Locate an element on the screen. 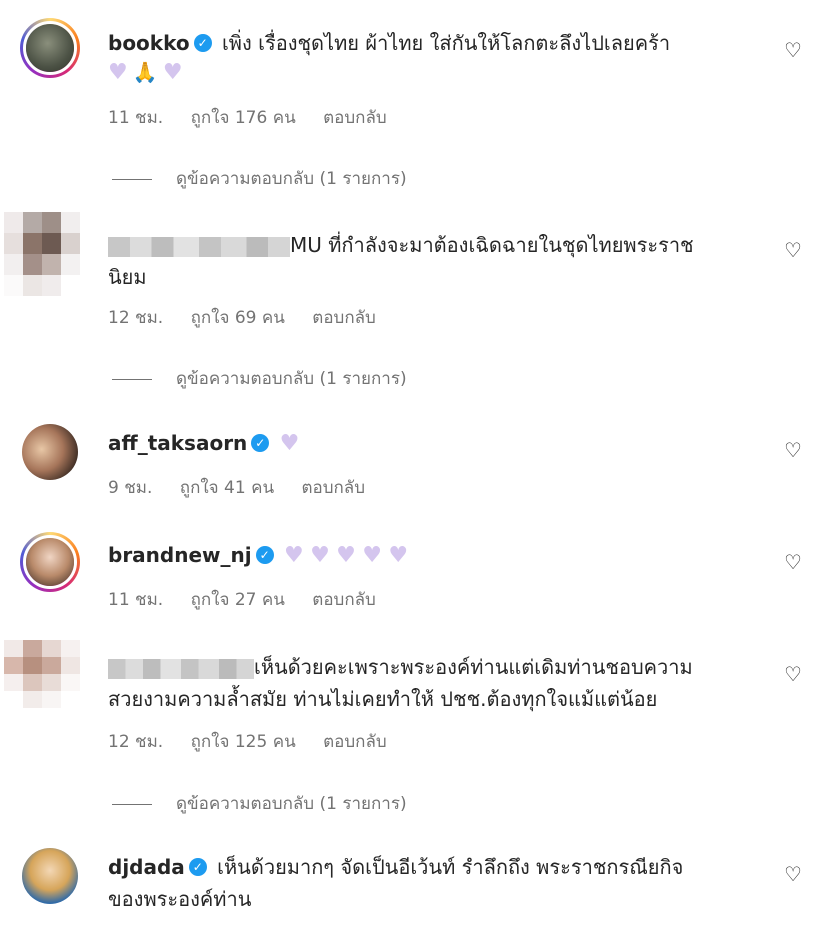  likes-count: ถูกใจ 176 คน is located at coordinates (243, 118).